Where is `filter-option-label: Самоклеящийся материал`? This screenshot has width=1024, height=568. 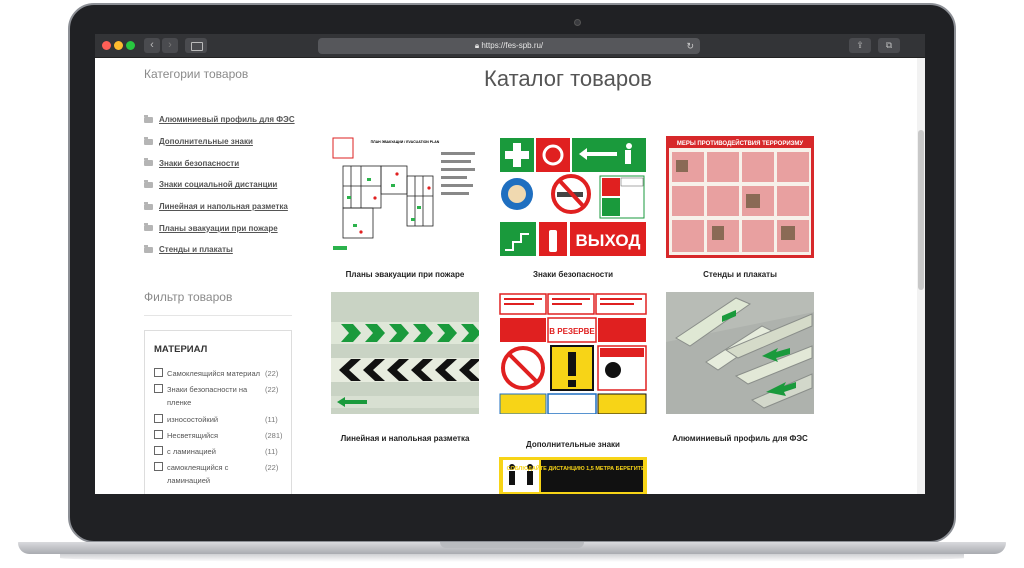
filter-option-label: Самоклеящийся материал is located at coordinates (214, 373).